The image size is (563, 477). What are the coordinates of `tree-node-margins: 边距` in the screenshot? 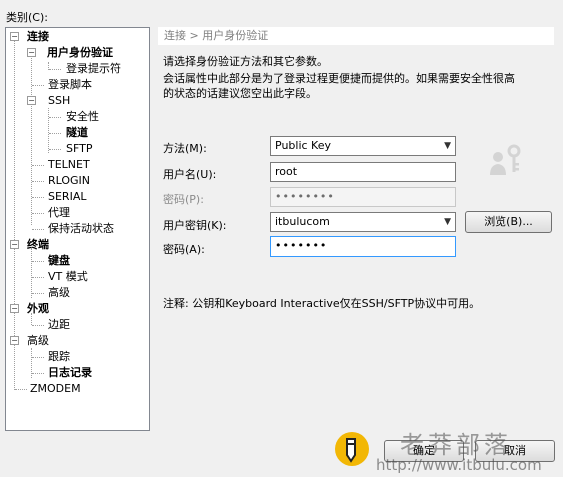 It's located at (59, 325).